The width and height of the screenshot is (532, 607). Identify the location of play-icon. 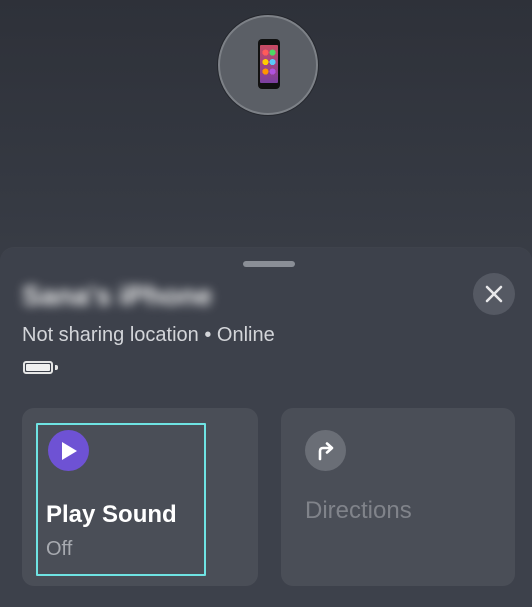
(69, 451).